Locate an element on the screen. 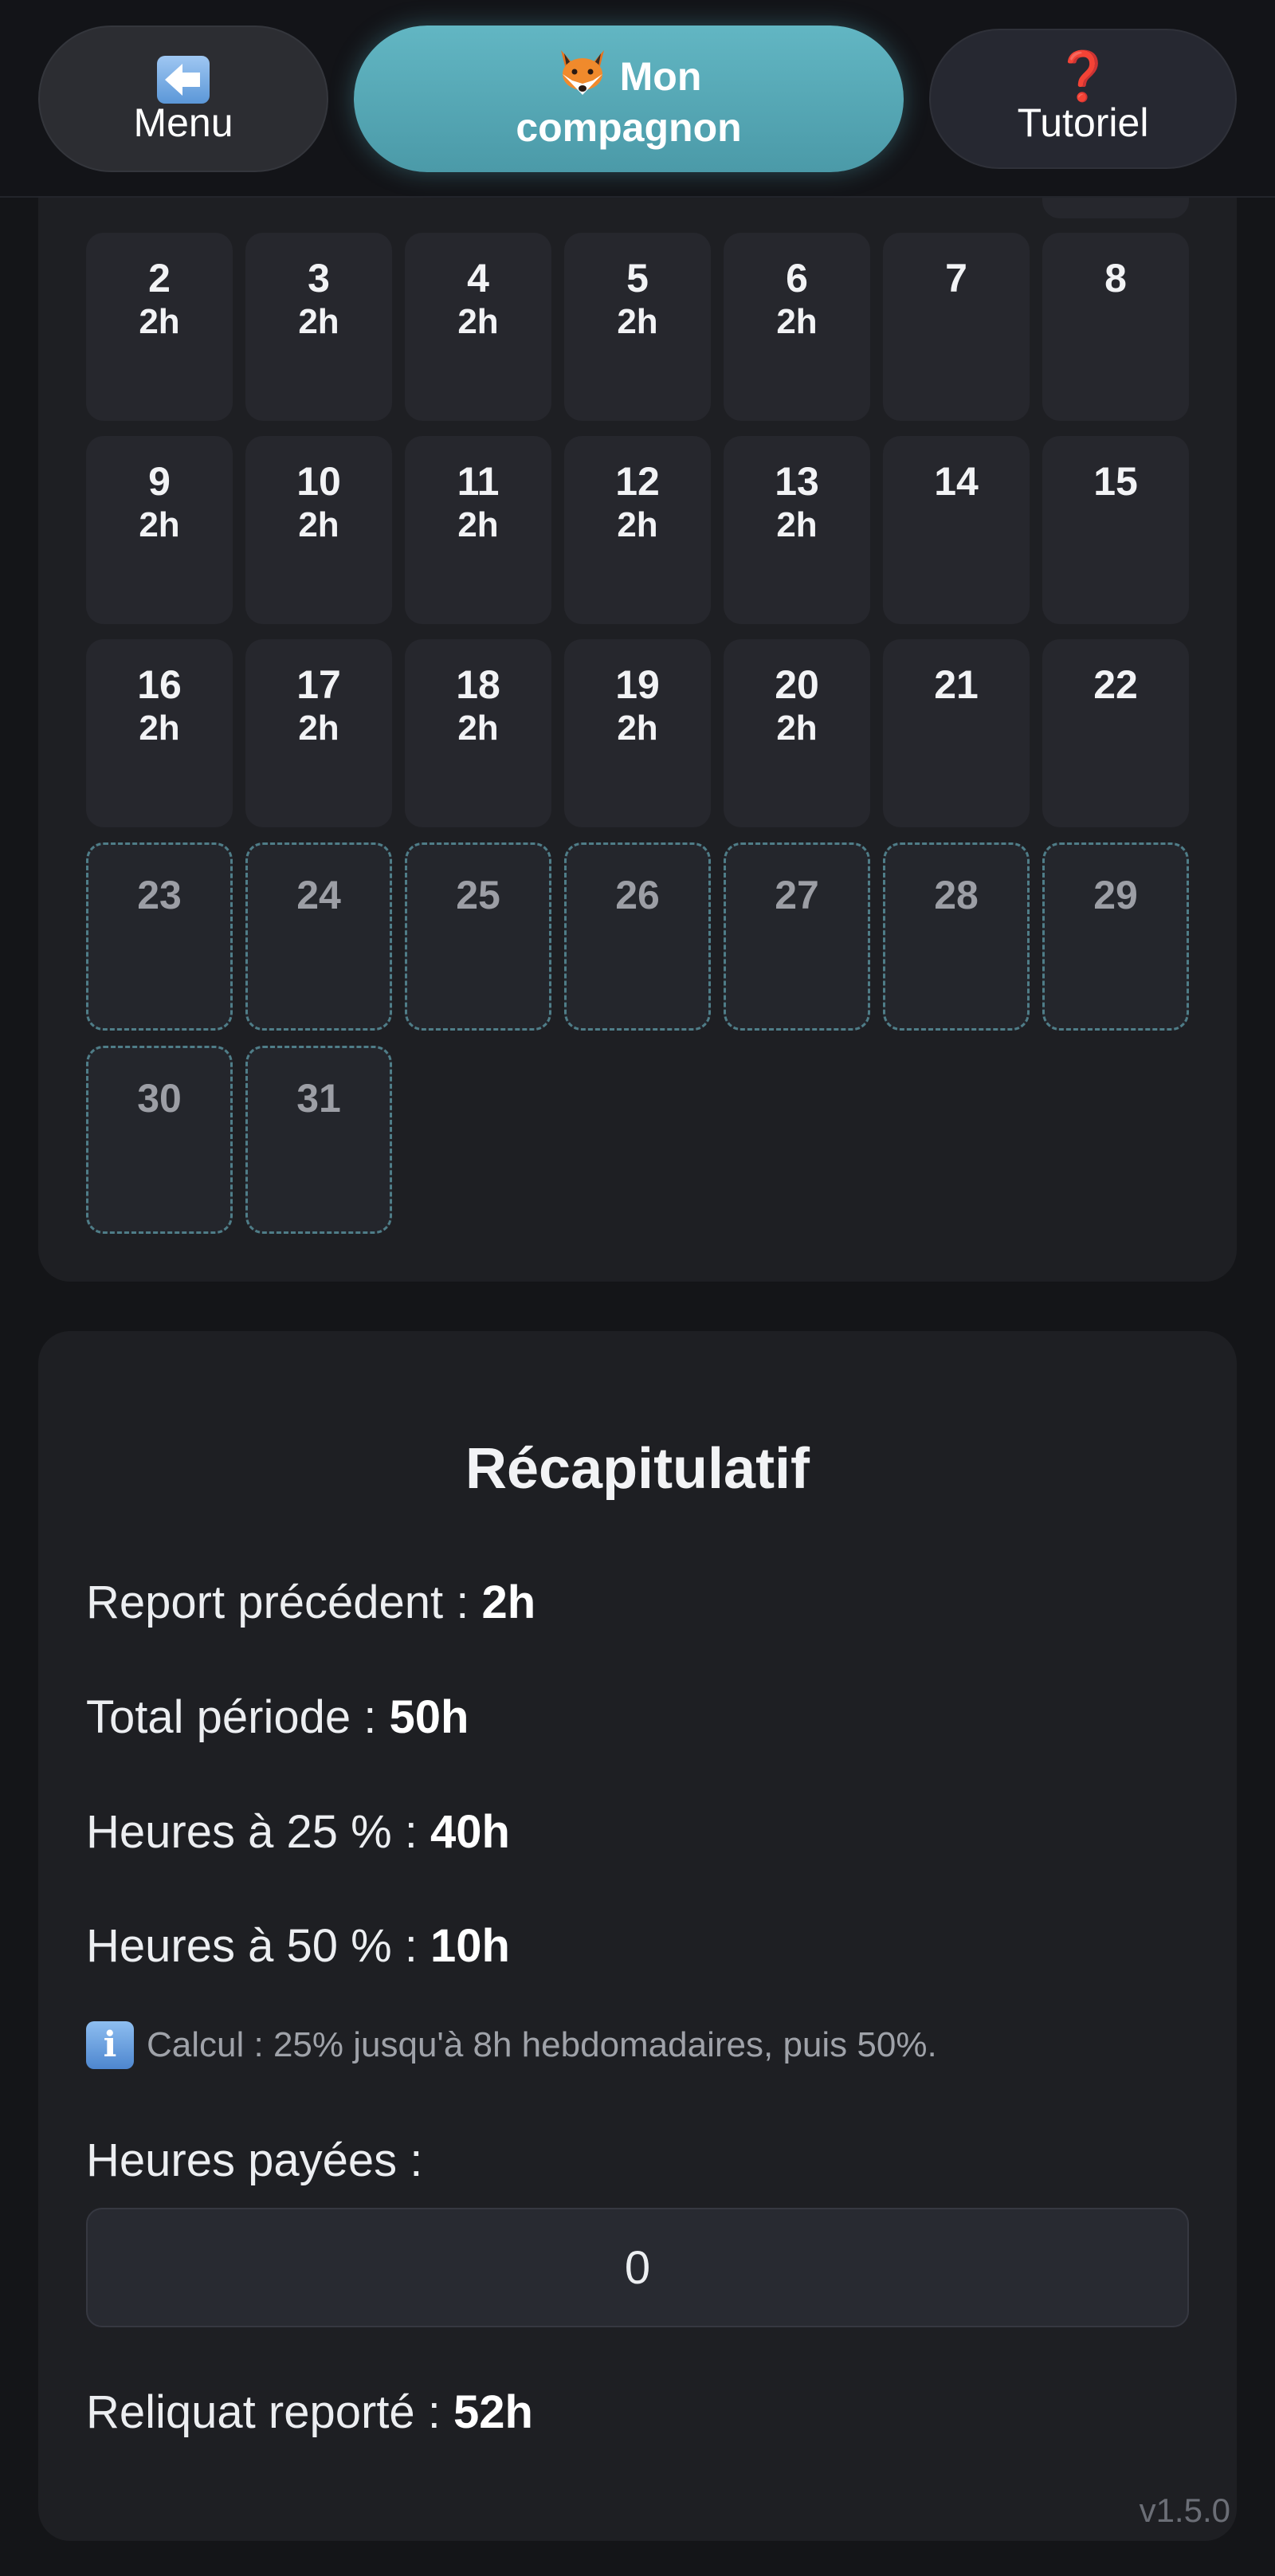 Image resolution: width=1275 pixels, height=2576 pixels. calendar-day-cell: 12 2h is located at coordinates (637, 530).